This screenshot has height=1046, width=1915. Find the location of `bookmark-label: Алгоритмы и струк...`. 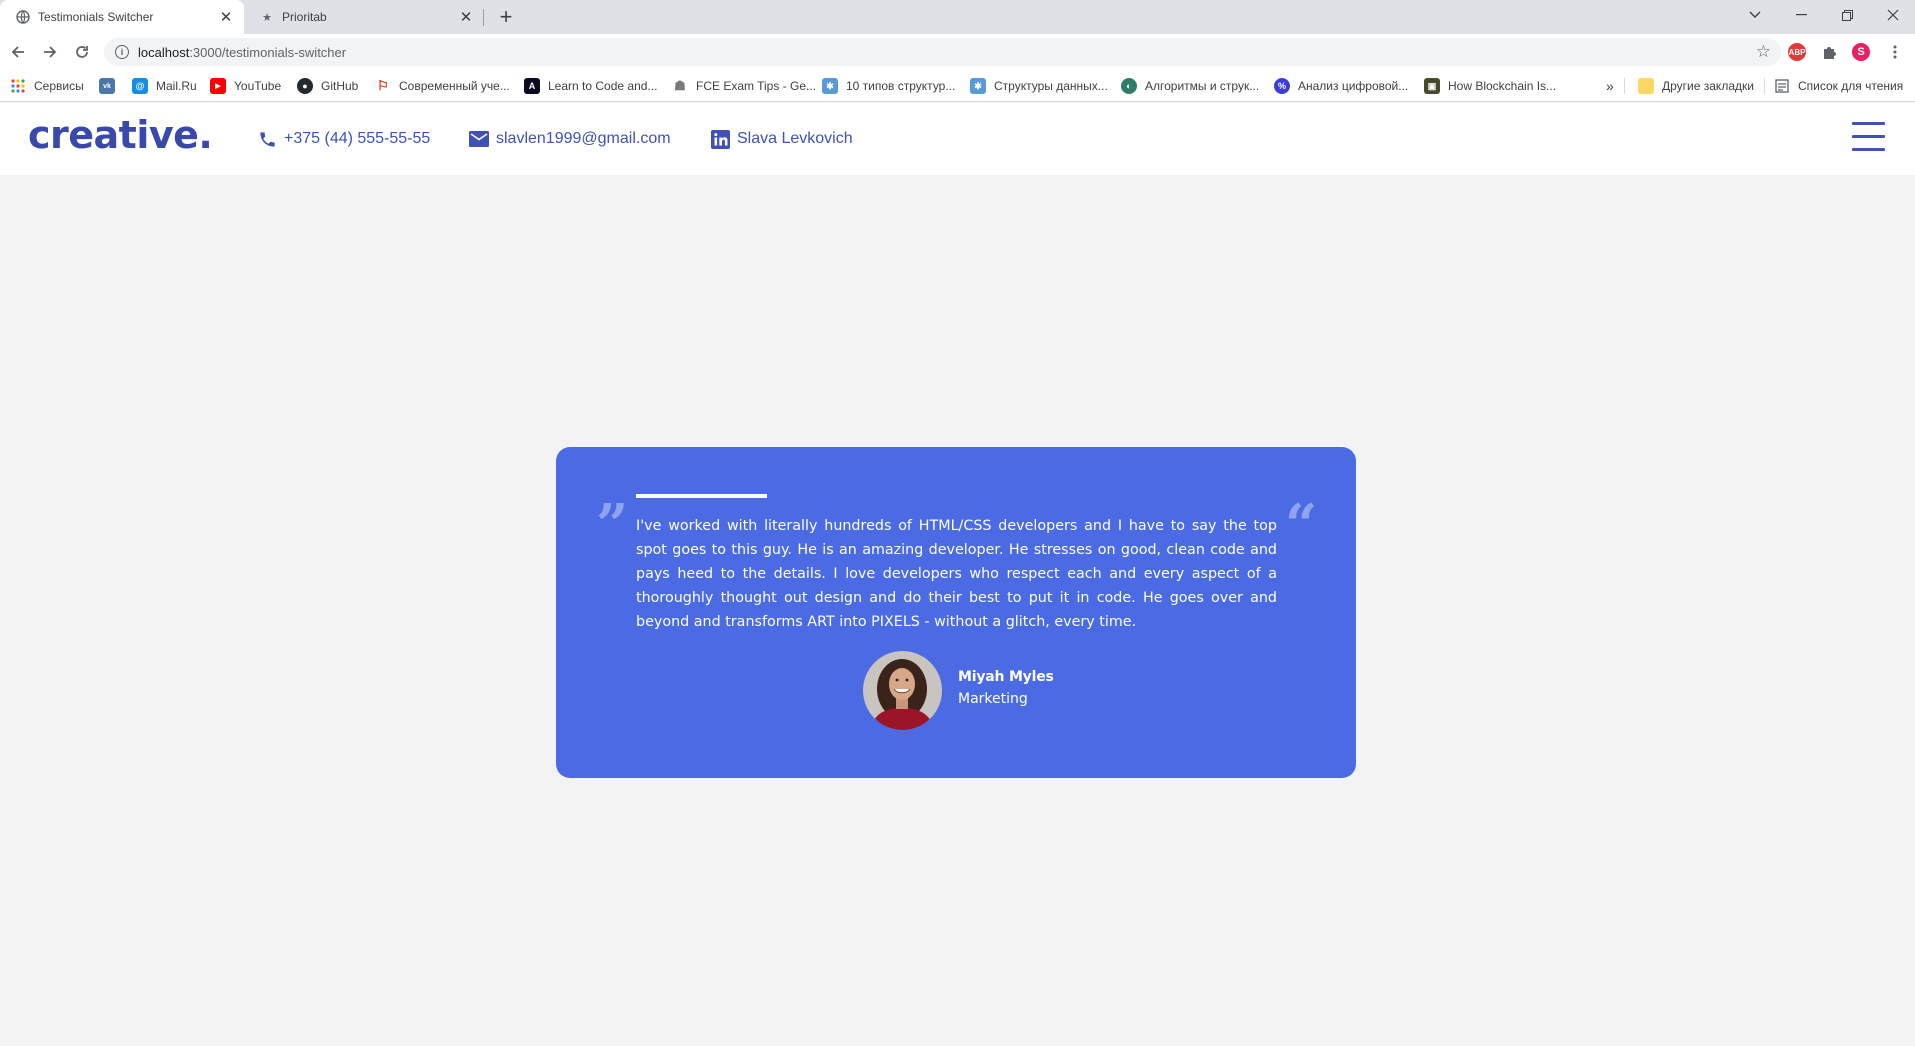

bookmark-label: Алгоритмы и струк... is located at coordinates (1202, 86).